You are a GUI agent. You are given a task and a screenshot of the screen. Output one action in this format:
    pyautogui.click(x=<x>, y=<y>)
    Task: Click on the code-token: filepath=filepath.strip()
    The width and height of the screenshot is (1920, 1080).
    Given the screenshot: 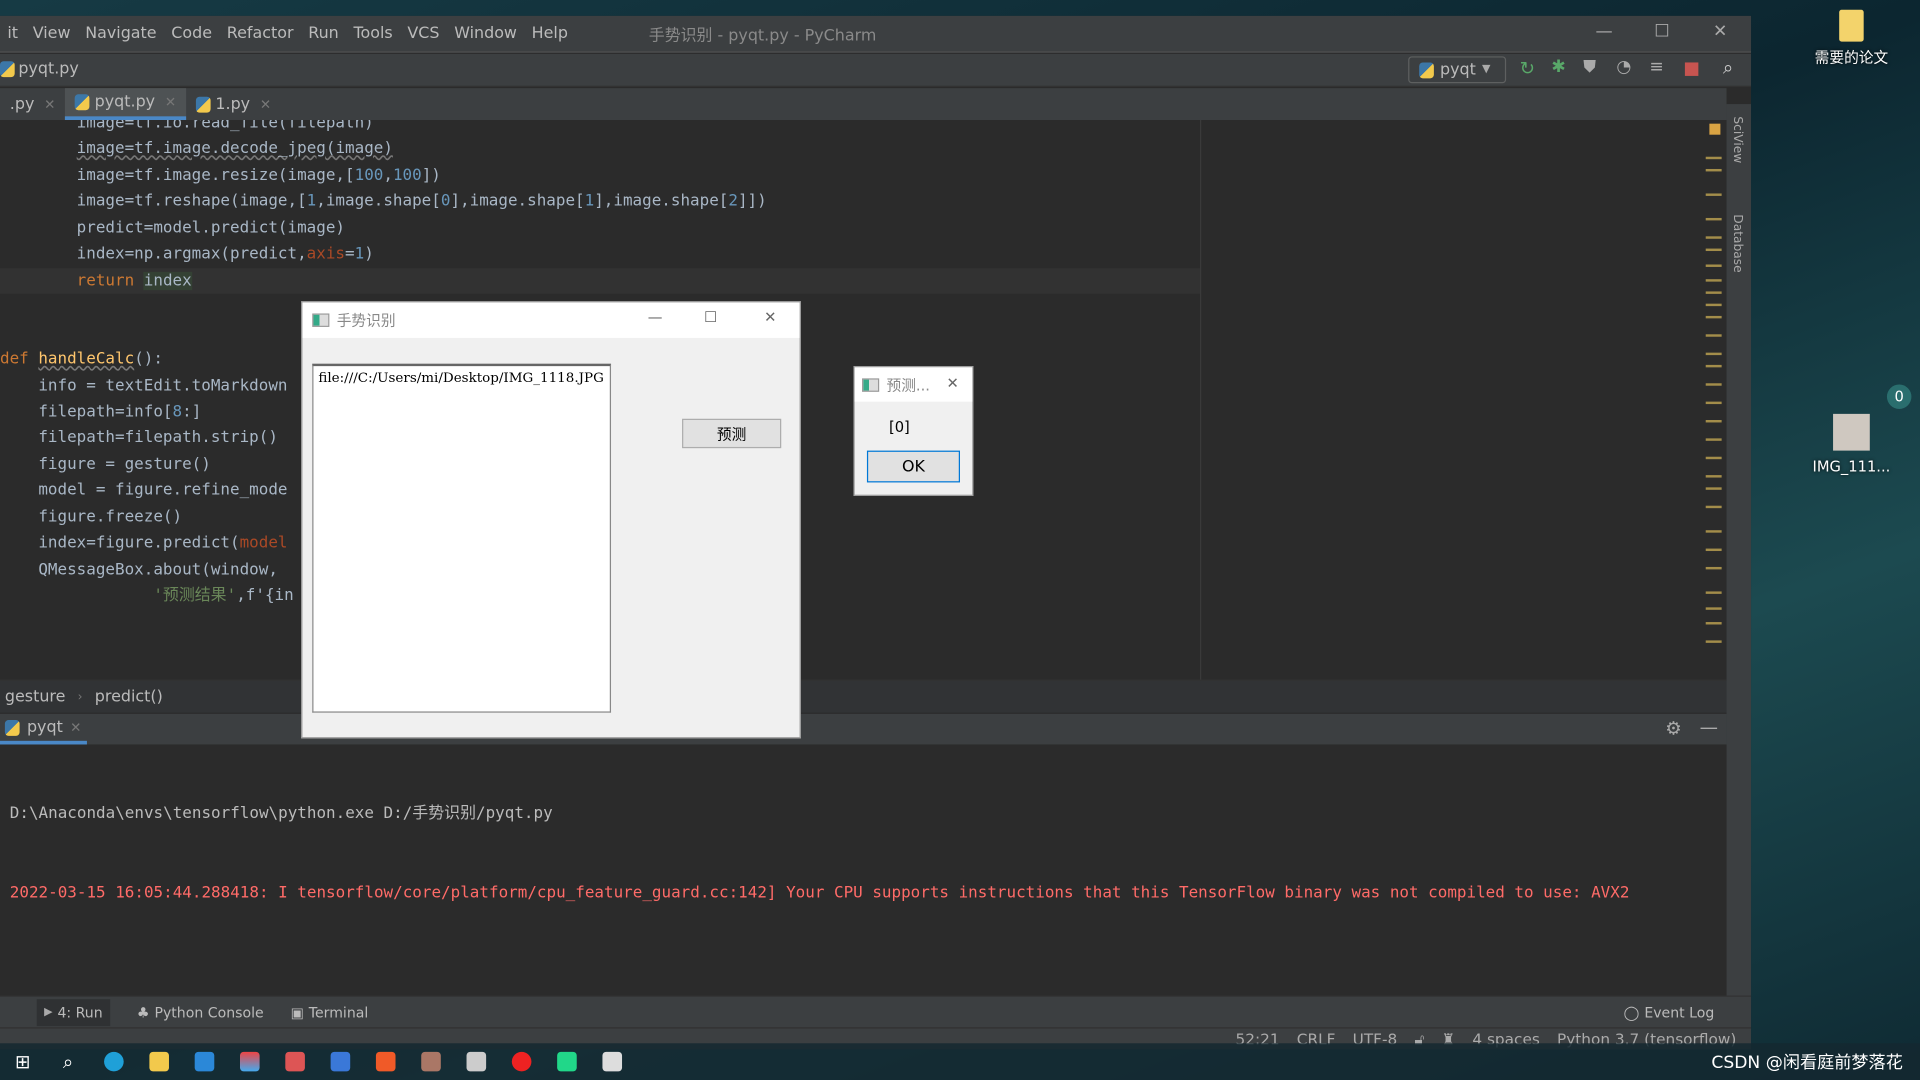 What is the action you would take?
    pyautogui.click(x=139, y=437)
    